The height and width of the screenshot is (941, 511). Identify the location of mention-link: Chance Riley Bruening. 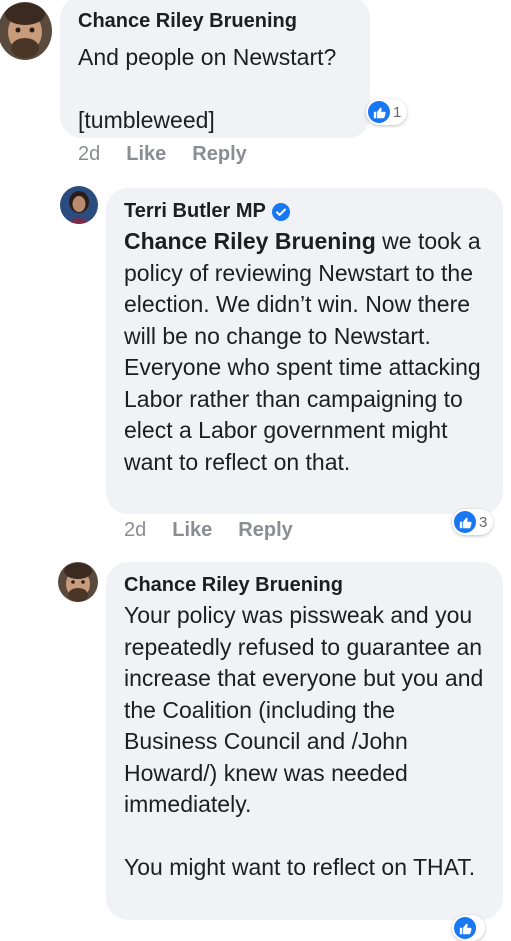
(250, 241).